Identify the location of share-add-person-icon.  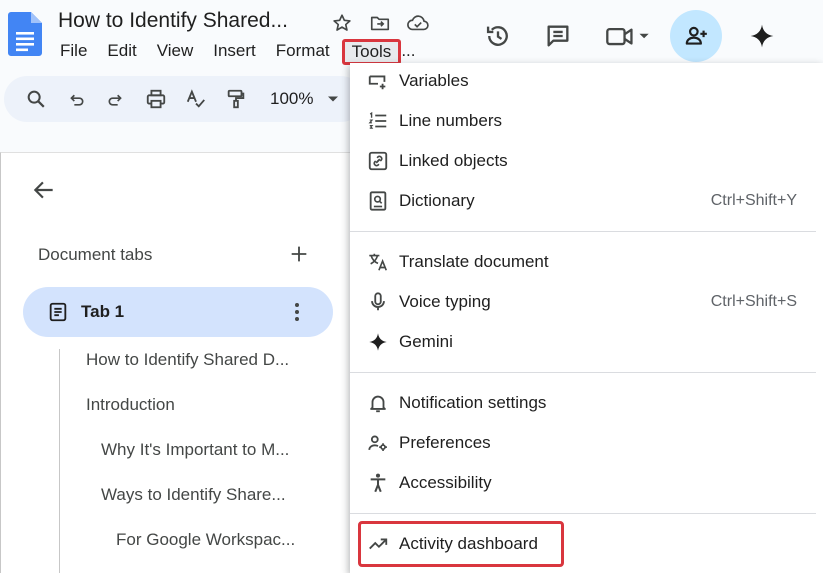
(696, 36).